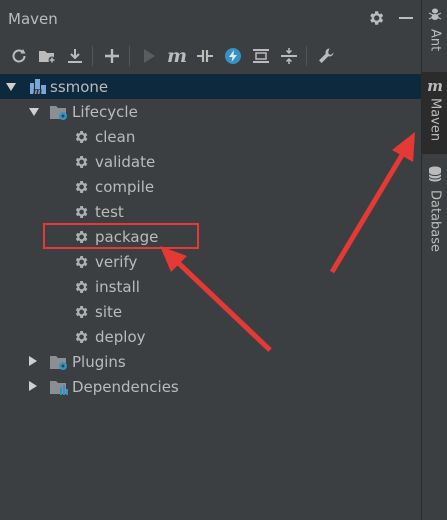 The width and height of the screenshot is (447, 520). What do you see at coordinates (220, 302) in the screenshot?
I see `annotation-arrow-package` at bounding box center [220, 302].